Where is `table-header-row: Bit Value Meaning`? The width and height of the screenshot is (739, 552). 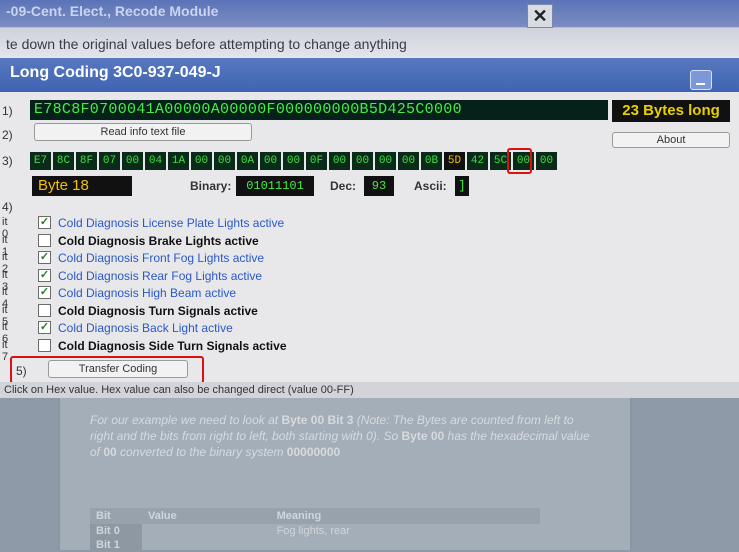 table-header-row: Bit Value Meaning is located at coordinates (315, 516).